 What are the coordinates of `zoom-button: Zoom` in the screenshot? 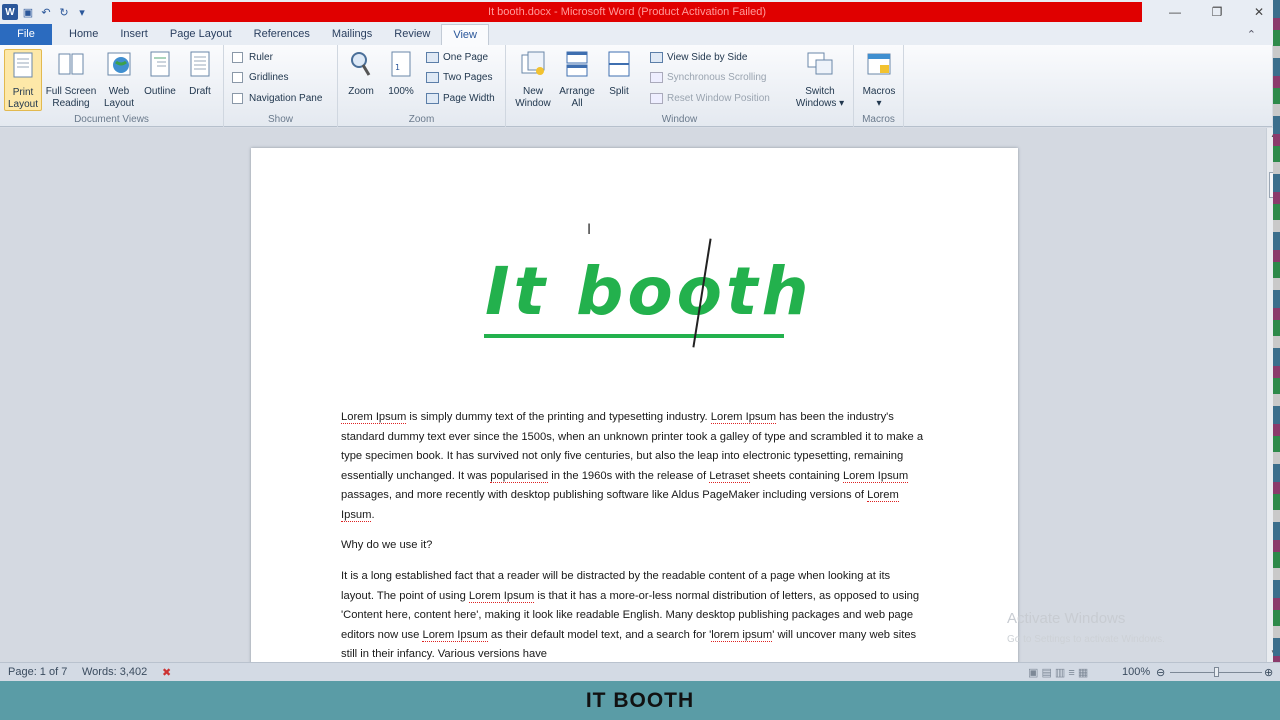 It's located at (361, 73).